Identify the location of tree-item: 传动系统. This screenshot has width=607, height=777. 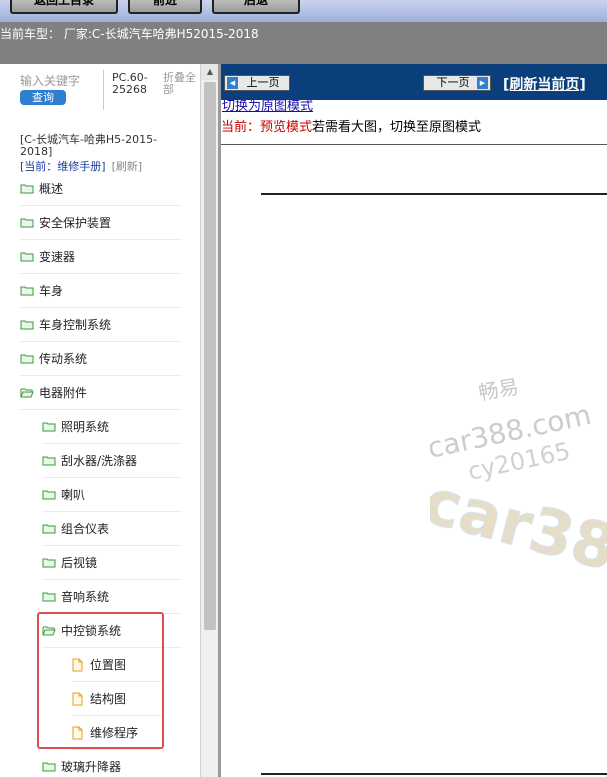
(101, 359).